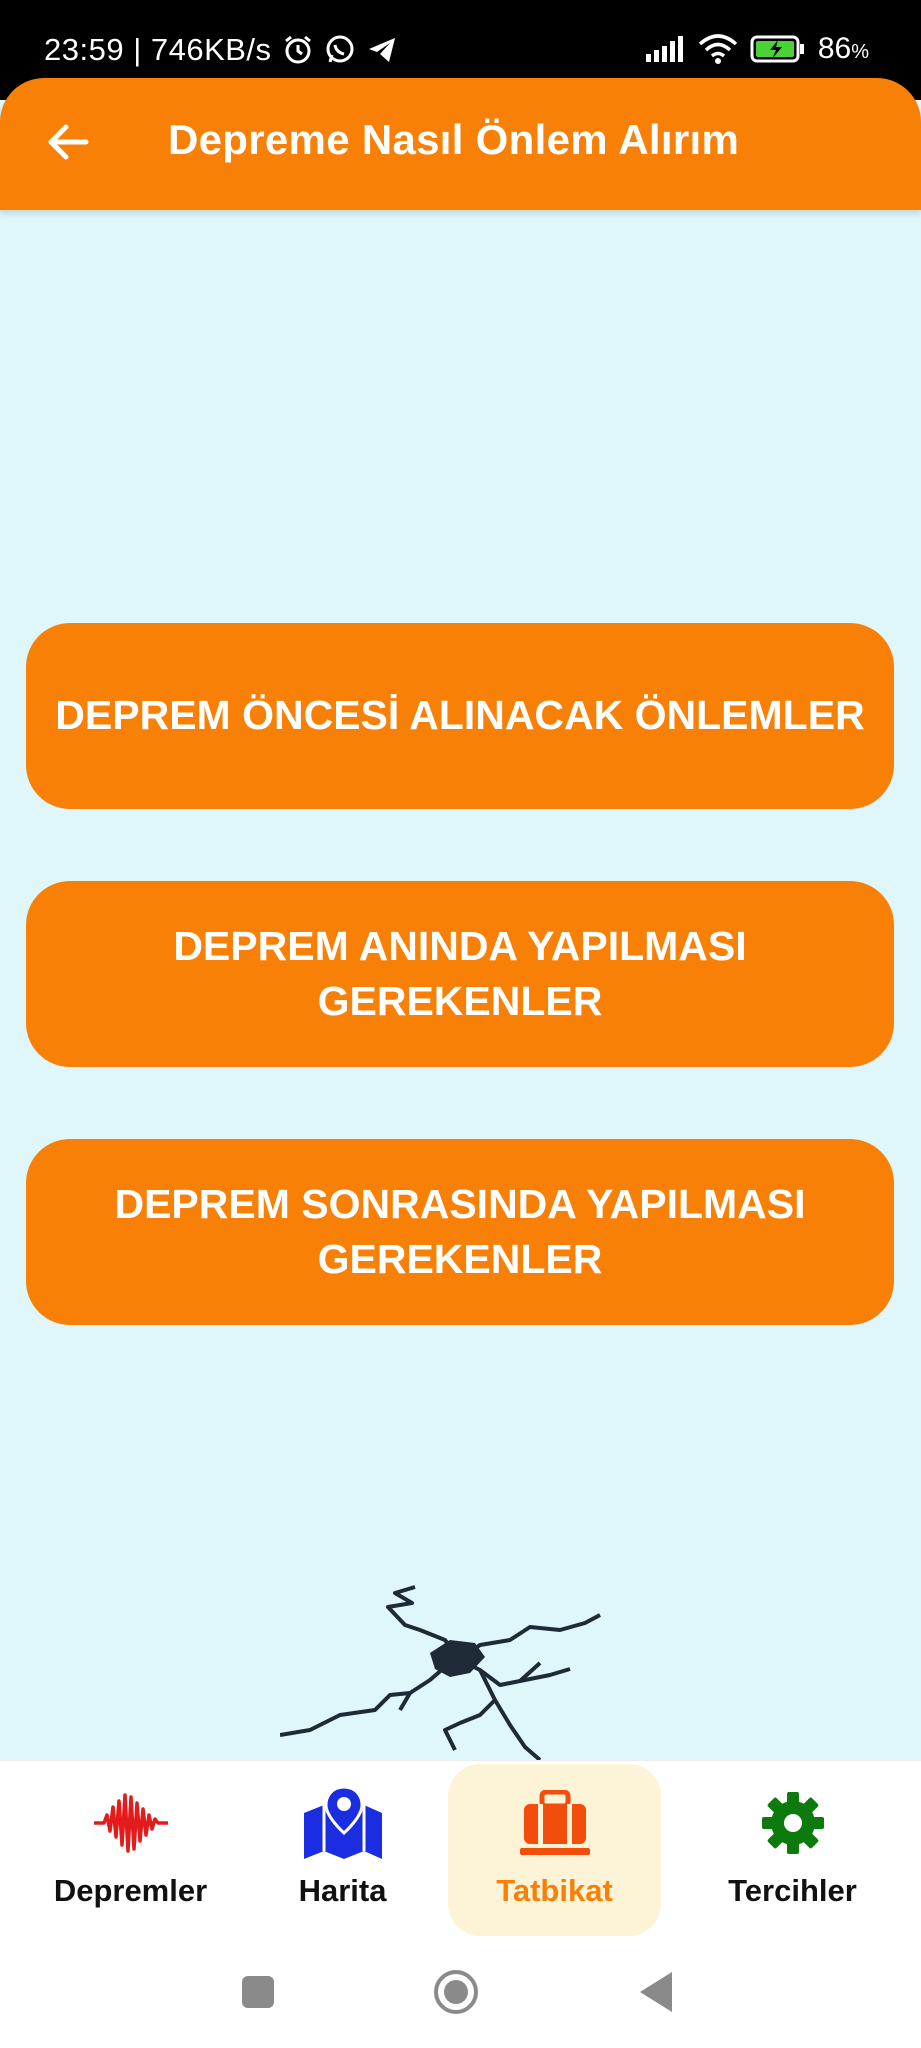  Describe the element at coordinates (440, 1673) in the screenshot. I see `ground-crack-illustration` at that location.